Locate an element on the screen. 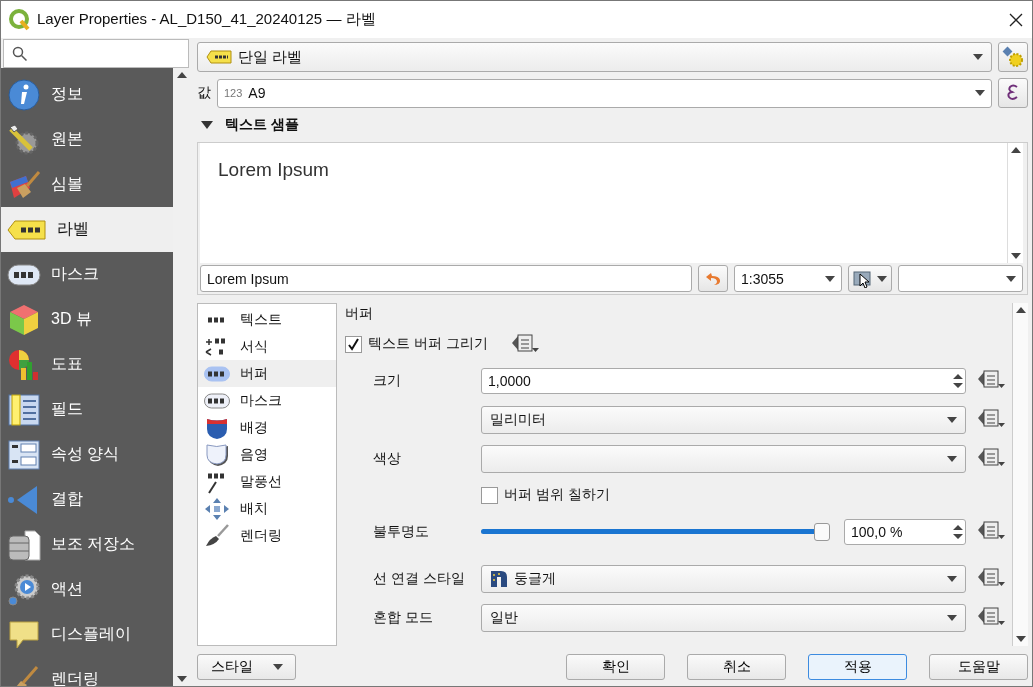 The height and width of the screenshot is (687, 1033). section-item: 음영 is located at coordinates (267, 454).